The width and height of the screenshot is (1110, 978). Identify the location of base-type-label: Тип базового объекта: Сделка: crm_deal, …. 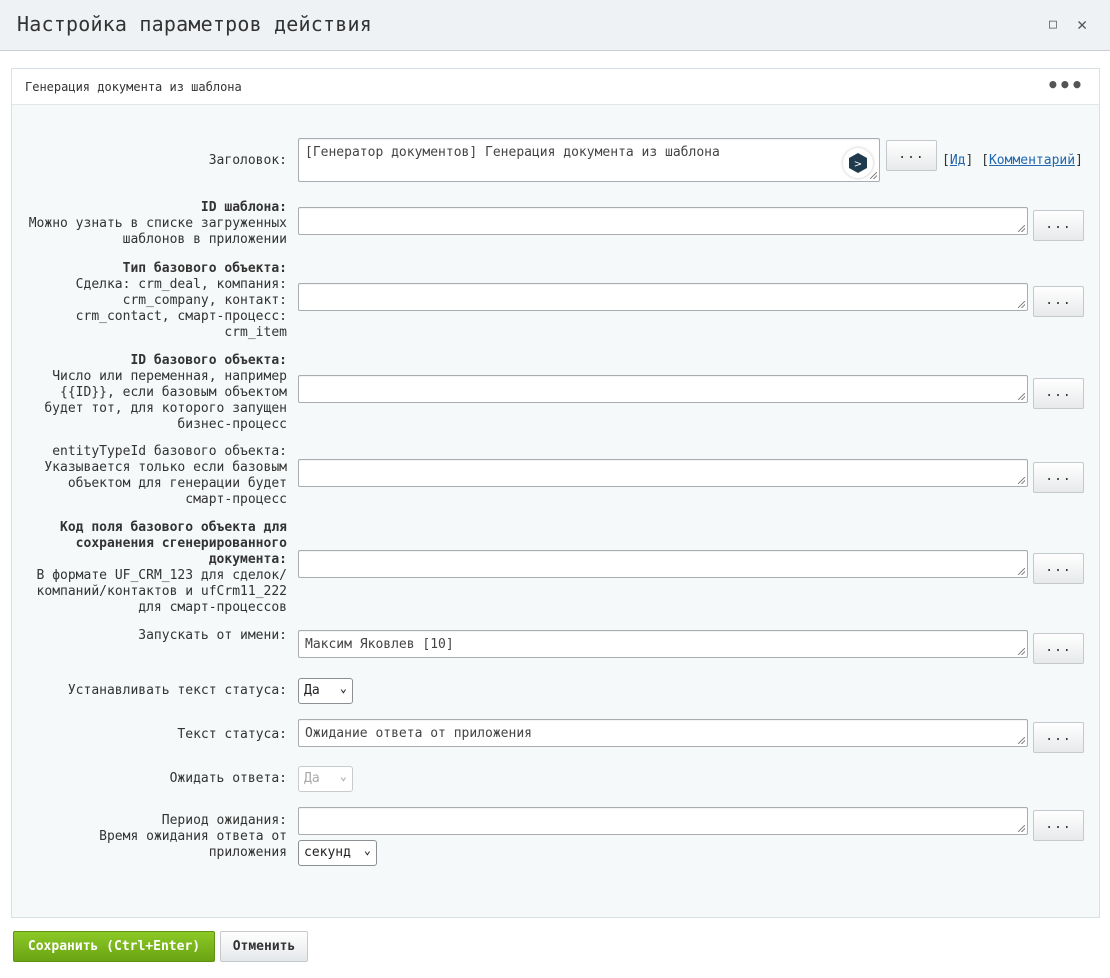
(181, 301).